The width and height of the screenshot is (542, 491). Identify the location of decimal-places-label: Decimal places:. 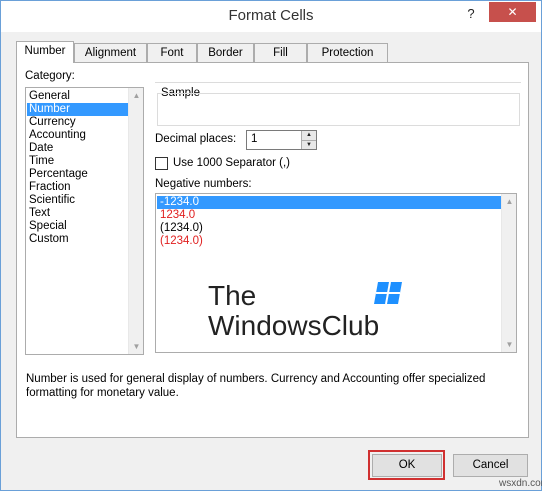
(196, 139).